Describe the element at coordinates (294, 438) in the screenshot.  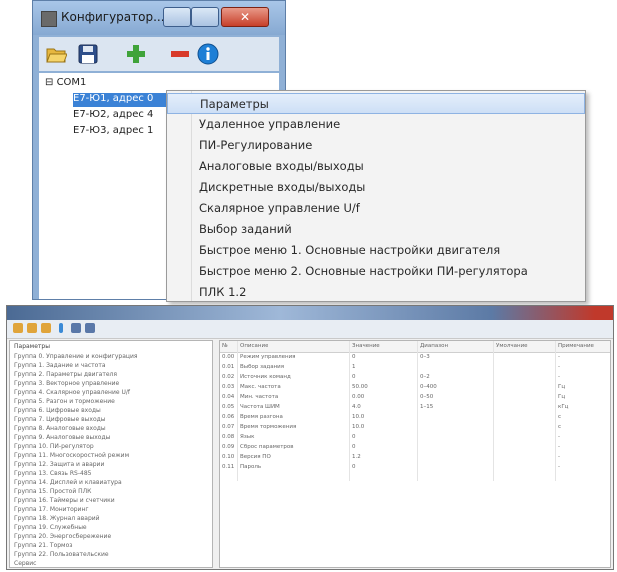
I see `table-cell: Язык` at that location.